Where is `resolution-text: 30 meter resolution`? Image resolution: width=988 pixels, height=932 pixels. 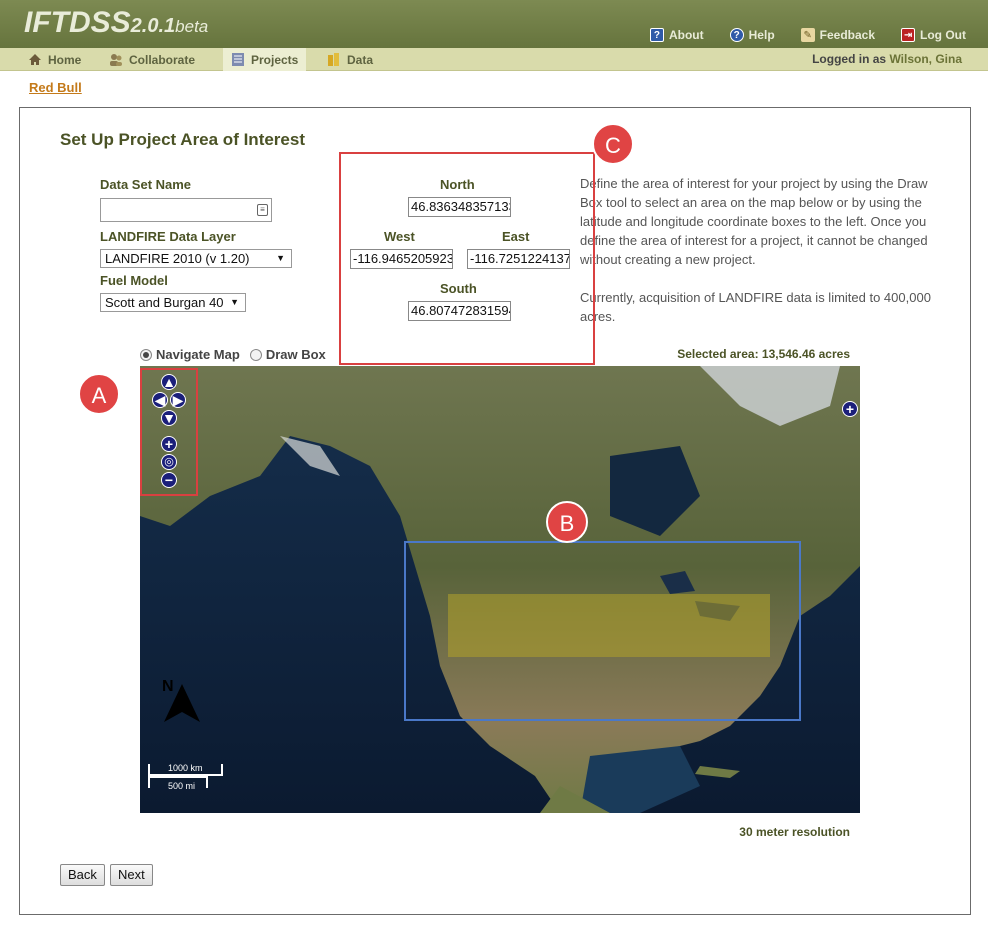 resolution-text: 30 meter resolution is located at coordinates (794, 832).